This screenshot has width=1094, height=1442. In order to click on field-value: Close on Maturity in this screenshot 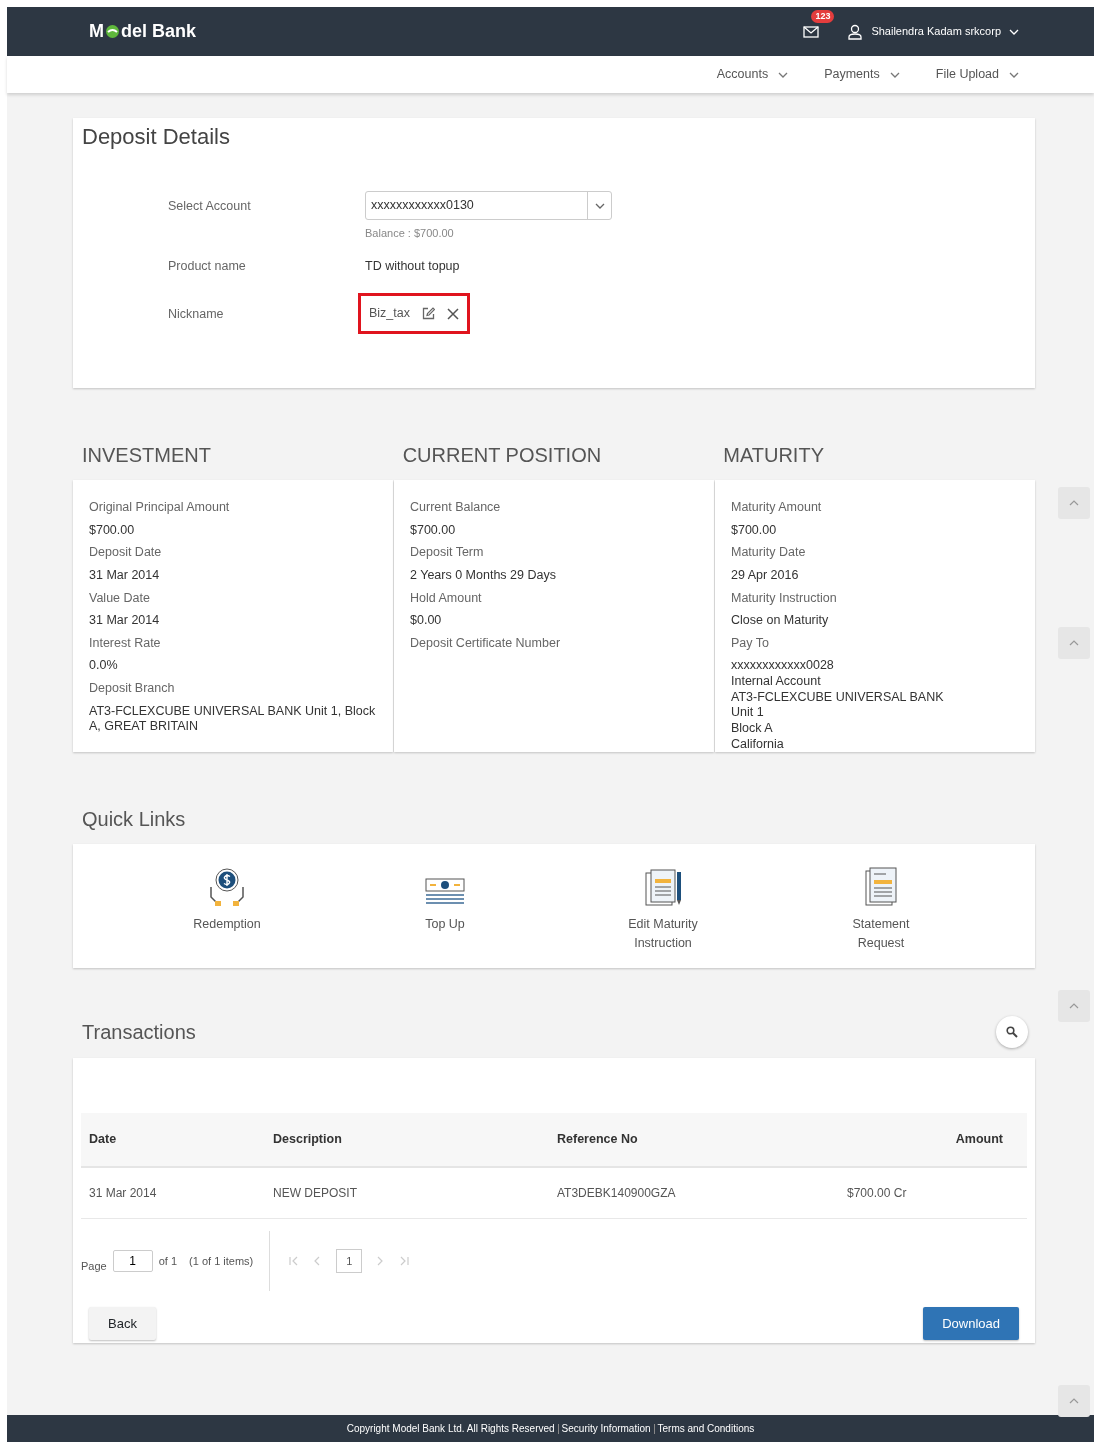, I will do `click(780, 621)`.